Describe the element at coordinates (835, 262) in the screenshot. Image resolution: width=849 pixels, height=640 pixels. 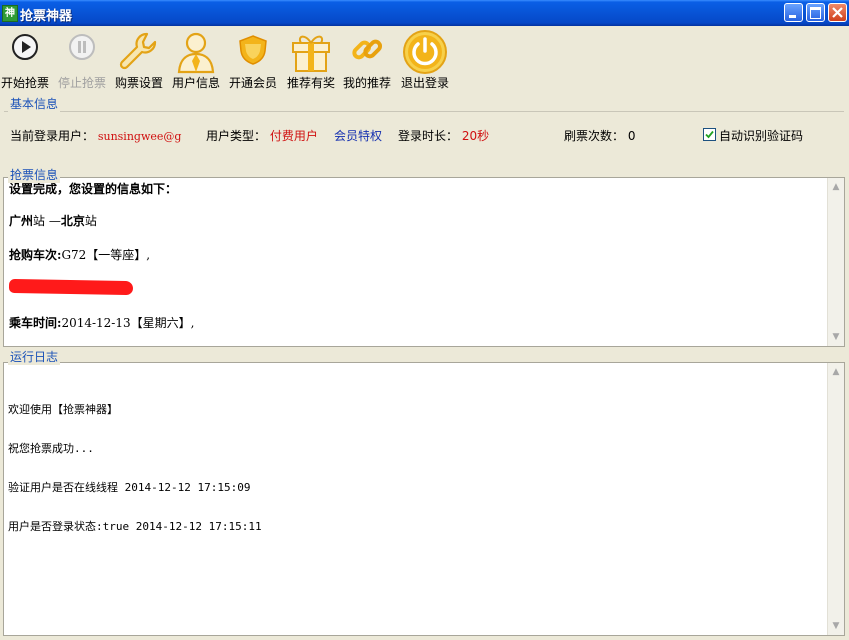
I see `ticket-scrollbar: ▲ ▼` at that location.